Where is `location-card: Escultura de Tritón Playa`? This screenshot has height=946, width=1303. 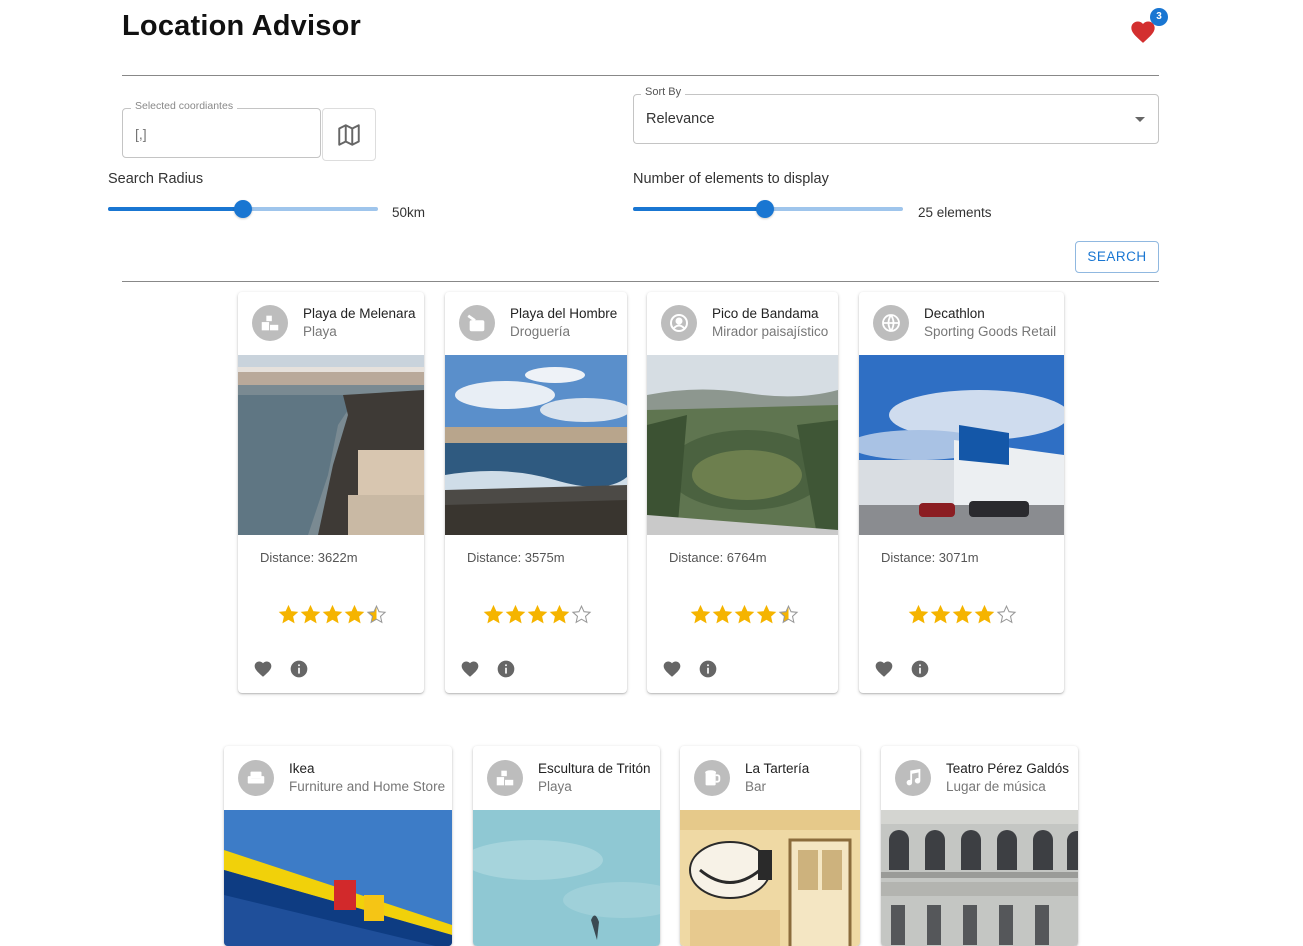 location-card: Escultura de Tritón Playa is located at coordinates (566, 846).